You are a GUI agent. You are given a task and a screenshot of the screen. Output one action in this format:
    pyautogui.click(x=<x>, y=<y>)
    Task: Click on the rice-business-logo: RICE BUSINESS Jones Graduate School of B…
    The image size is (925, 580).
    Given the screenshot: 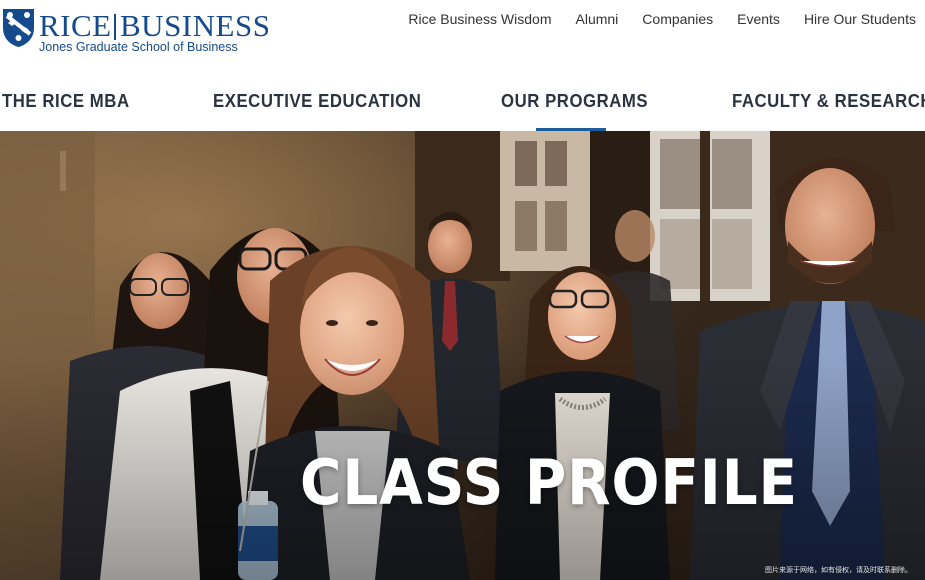 What is the action you would take?
    pyautogui.click(x=136, y=31)
    